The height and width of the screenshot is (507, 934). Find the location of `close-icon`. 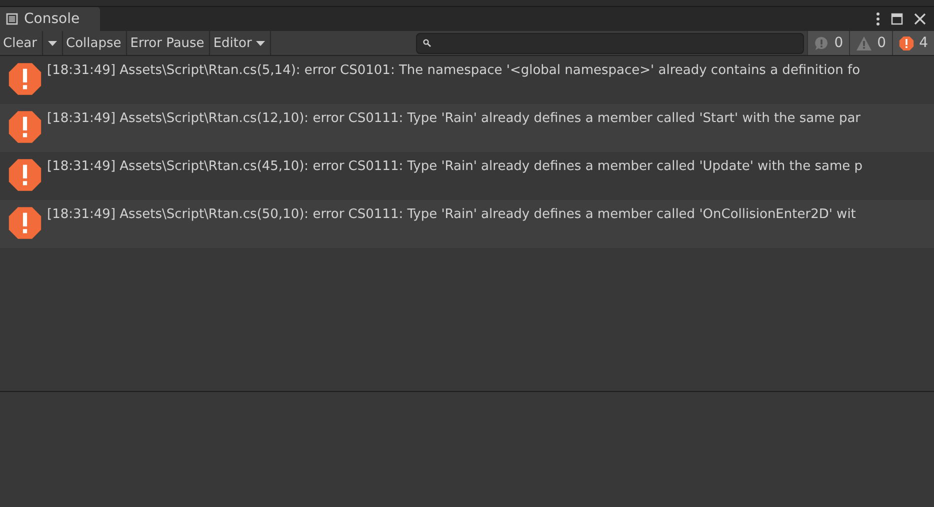

close-icon is located at coordinates (920, 19).